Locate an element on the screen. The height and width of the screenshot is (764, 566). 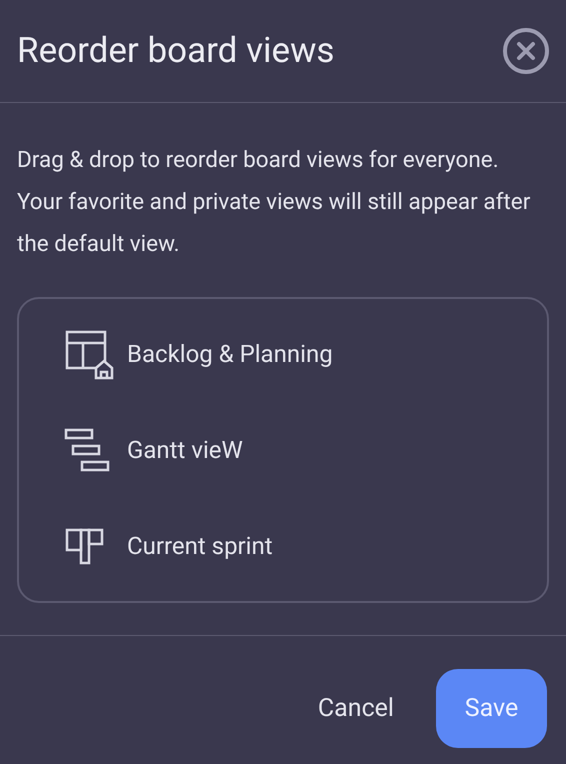
dialog-description: Drag & drop to reorder board views for everyone. Your favorite and private views will still appear after the default view. is located at coordinates (274, 202).